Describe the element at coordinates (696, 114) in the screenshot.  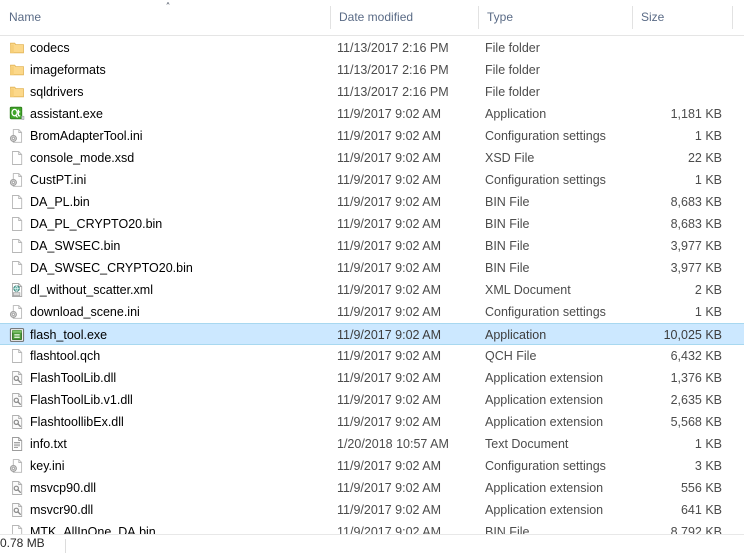
I see `file-size-cell: 1,181 KB` at that location.